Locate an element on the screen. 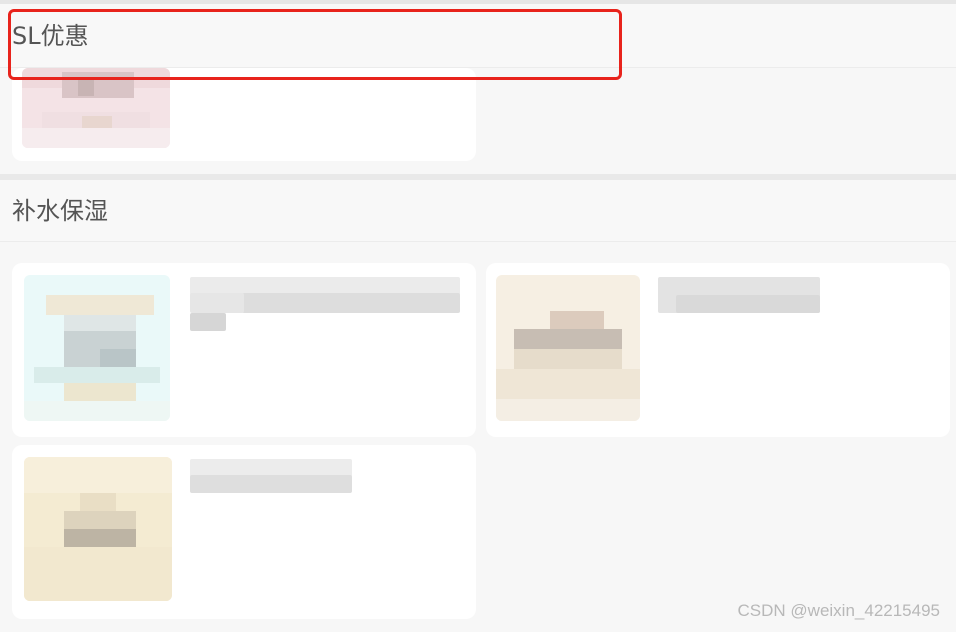 This screenshot has height=632, width=956. section-header-hydrating: 补水保湿 is located at coordinates (478, 211).